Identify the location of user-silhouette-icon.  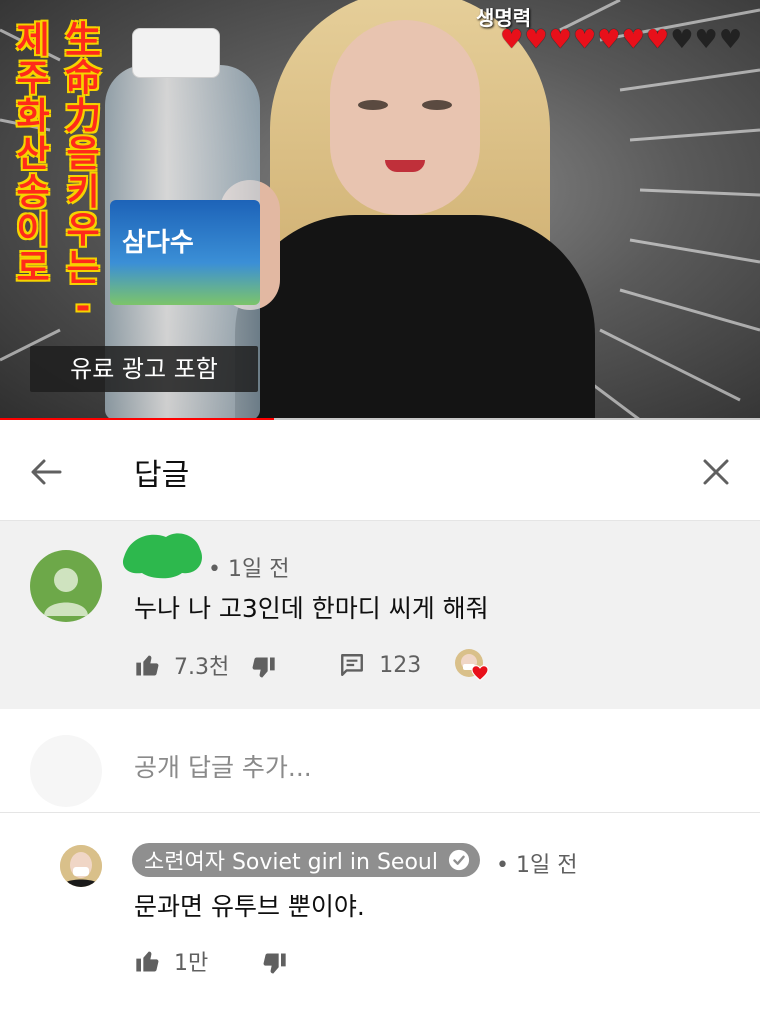
(66, 592).